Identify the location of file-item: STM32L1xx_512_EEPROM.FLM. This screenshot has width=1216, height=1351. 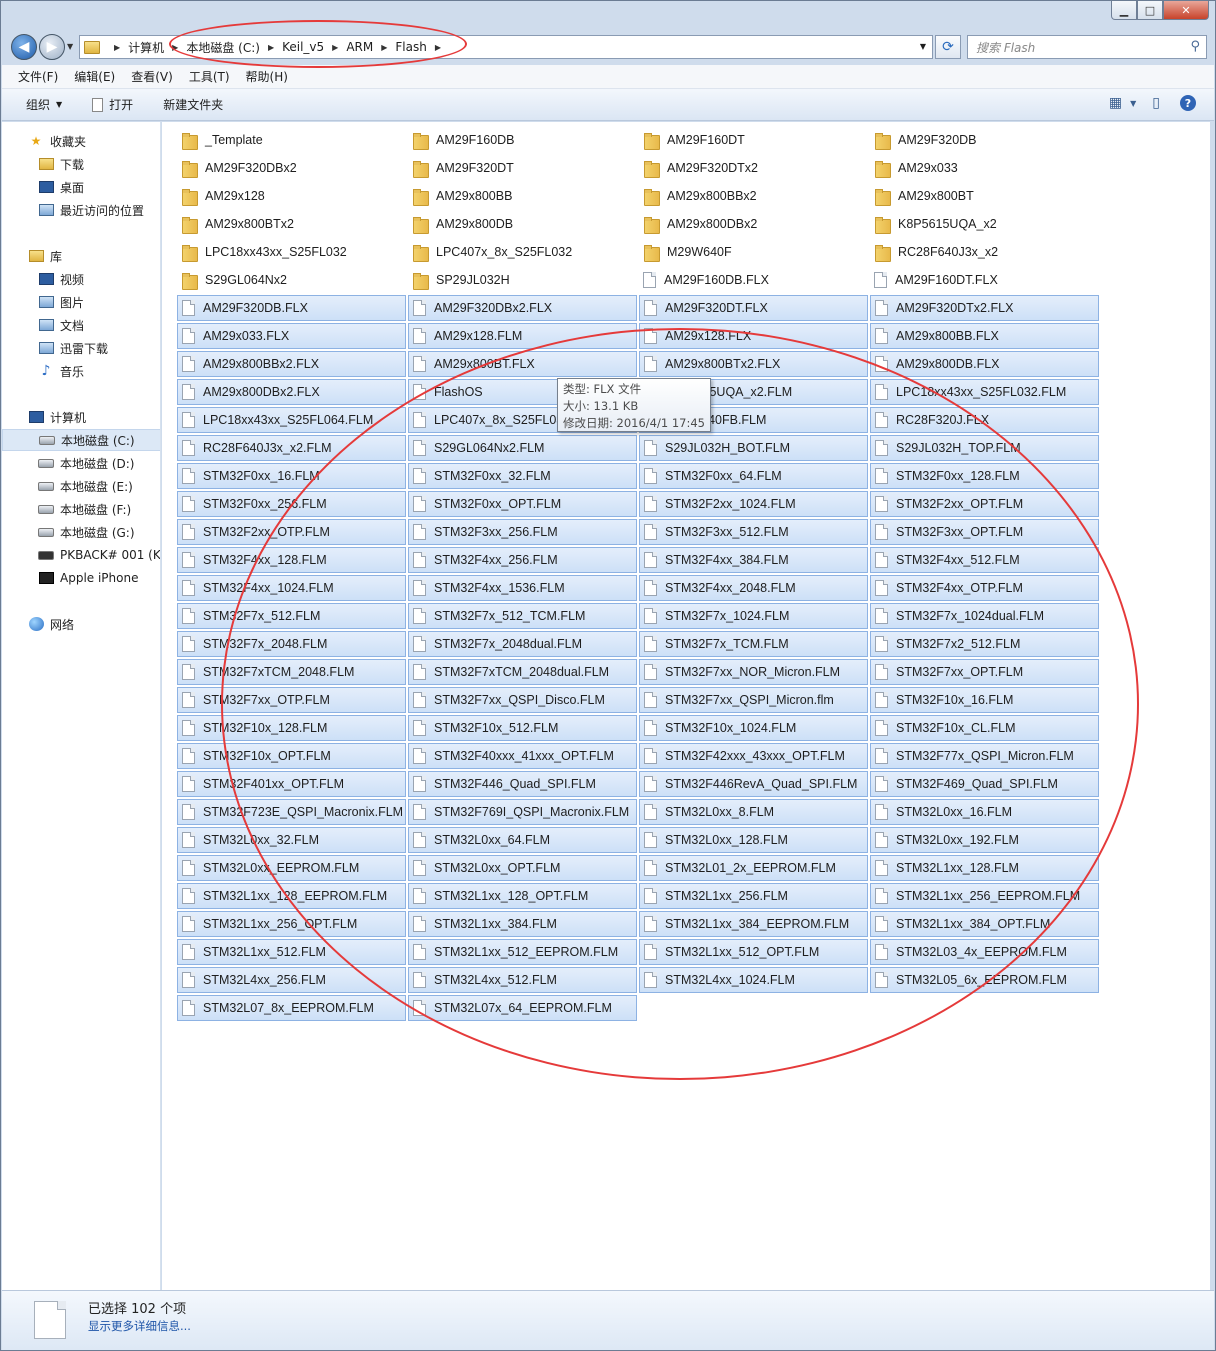
(522, 952).